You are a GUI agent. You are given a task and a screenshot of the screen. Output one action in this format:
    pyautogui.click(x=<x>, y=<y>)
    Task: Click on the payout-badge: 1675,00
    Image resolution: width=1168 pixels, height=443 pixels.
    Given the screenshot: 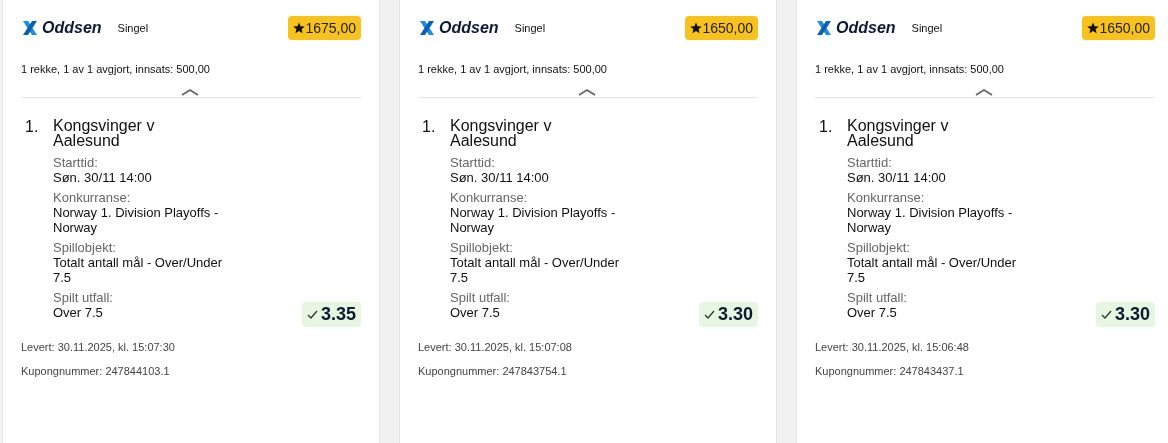 What is the action you would take?
    pyautogui.click(x=324, y=28)
    